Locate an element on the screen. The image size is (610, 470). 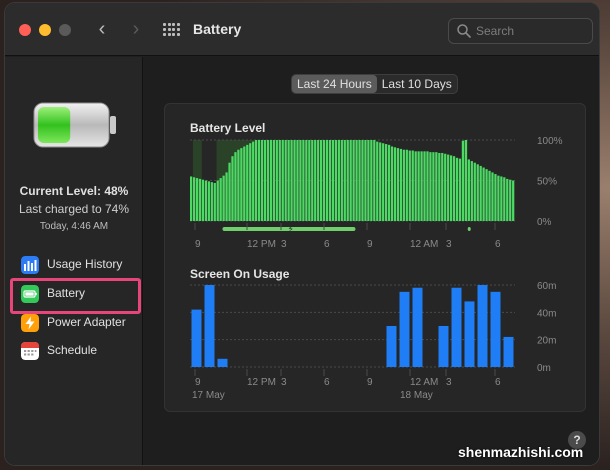
show-all-grid-icon is located at coordinates (171, 30).